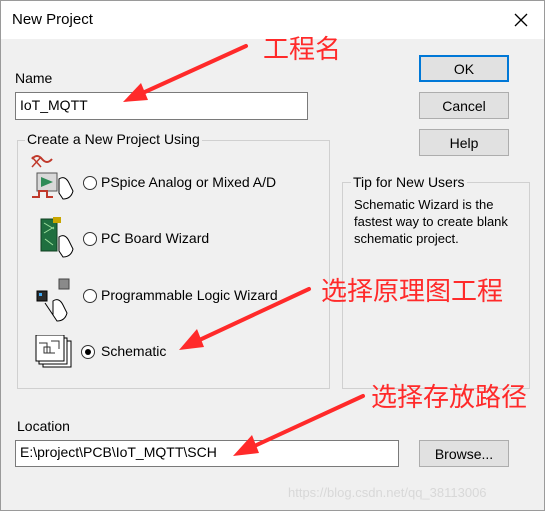 The image size is (545, 512). Describe the element at coordinates (251, 316) in the screenshot. I see `arrow-to-schematic` at that location.